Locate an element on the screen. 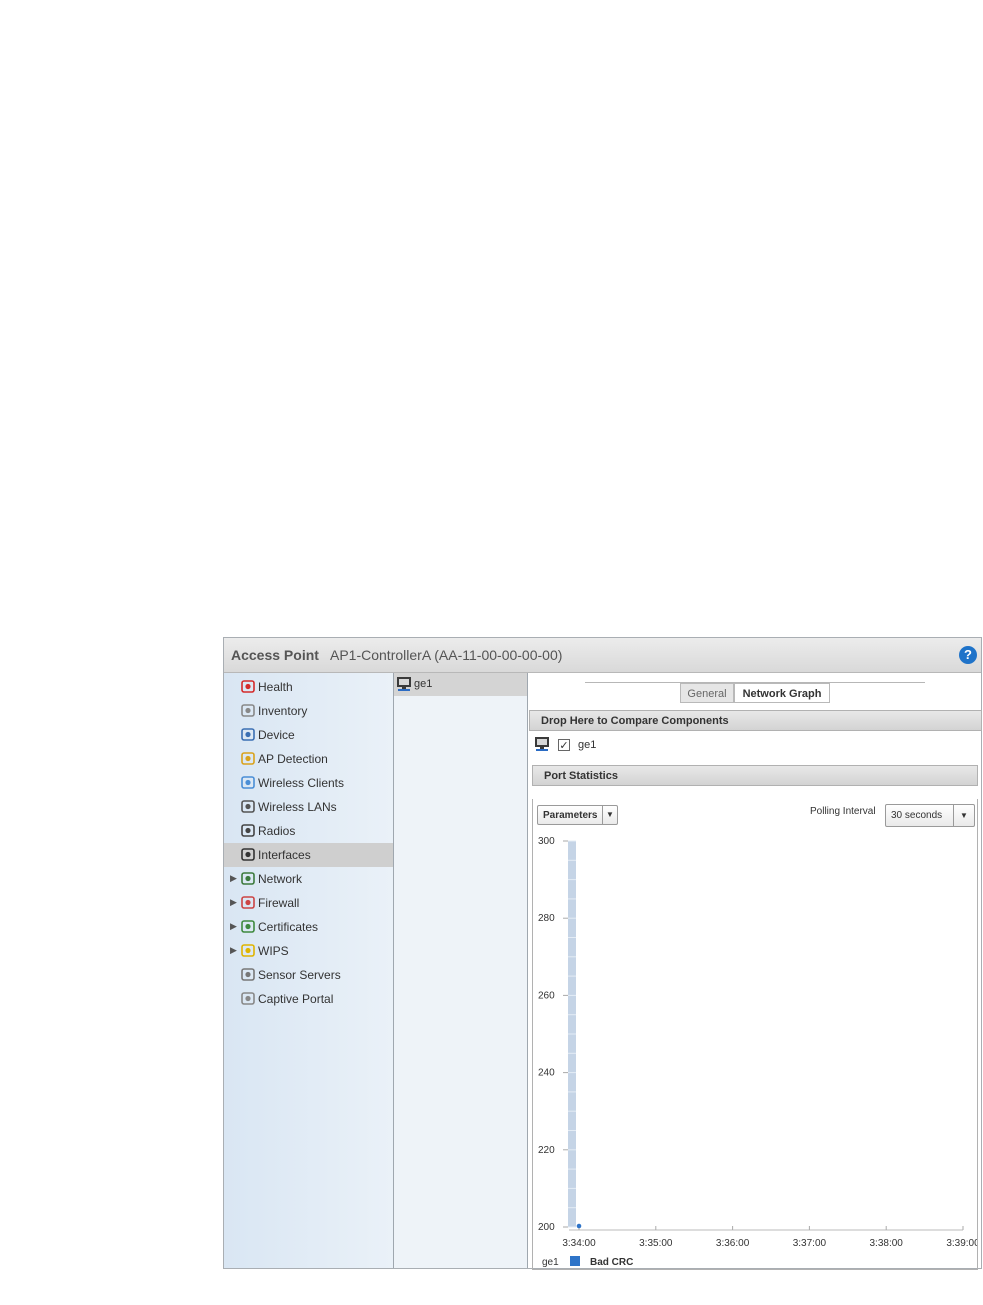 This screenshot has width=983, height=1305. interfaces-icon is located at coordinates (248, 855).